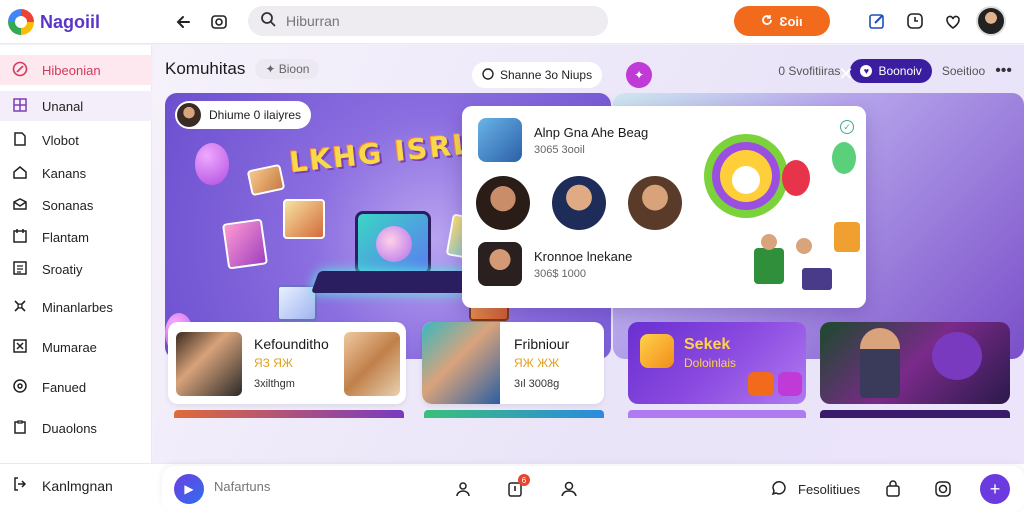  I want to click on sidebar-item-3: Kanans, so click(76, 173).